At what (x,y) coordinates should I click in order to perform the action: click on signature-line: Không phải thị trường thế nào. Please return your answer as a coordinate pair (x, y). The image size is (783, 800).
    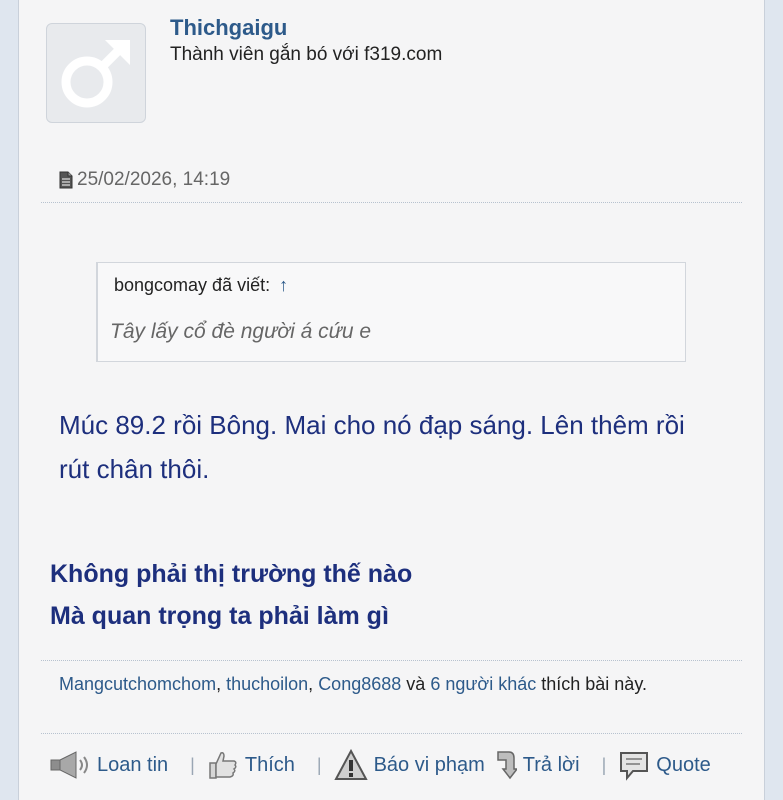
    Looking at the image, I should click on (231, 574).